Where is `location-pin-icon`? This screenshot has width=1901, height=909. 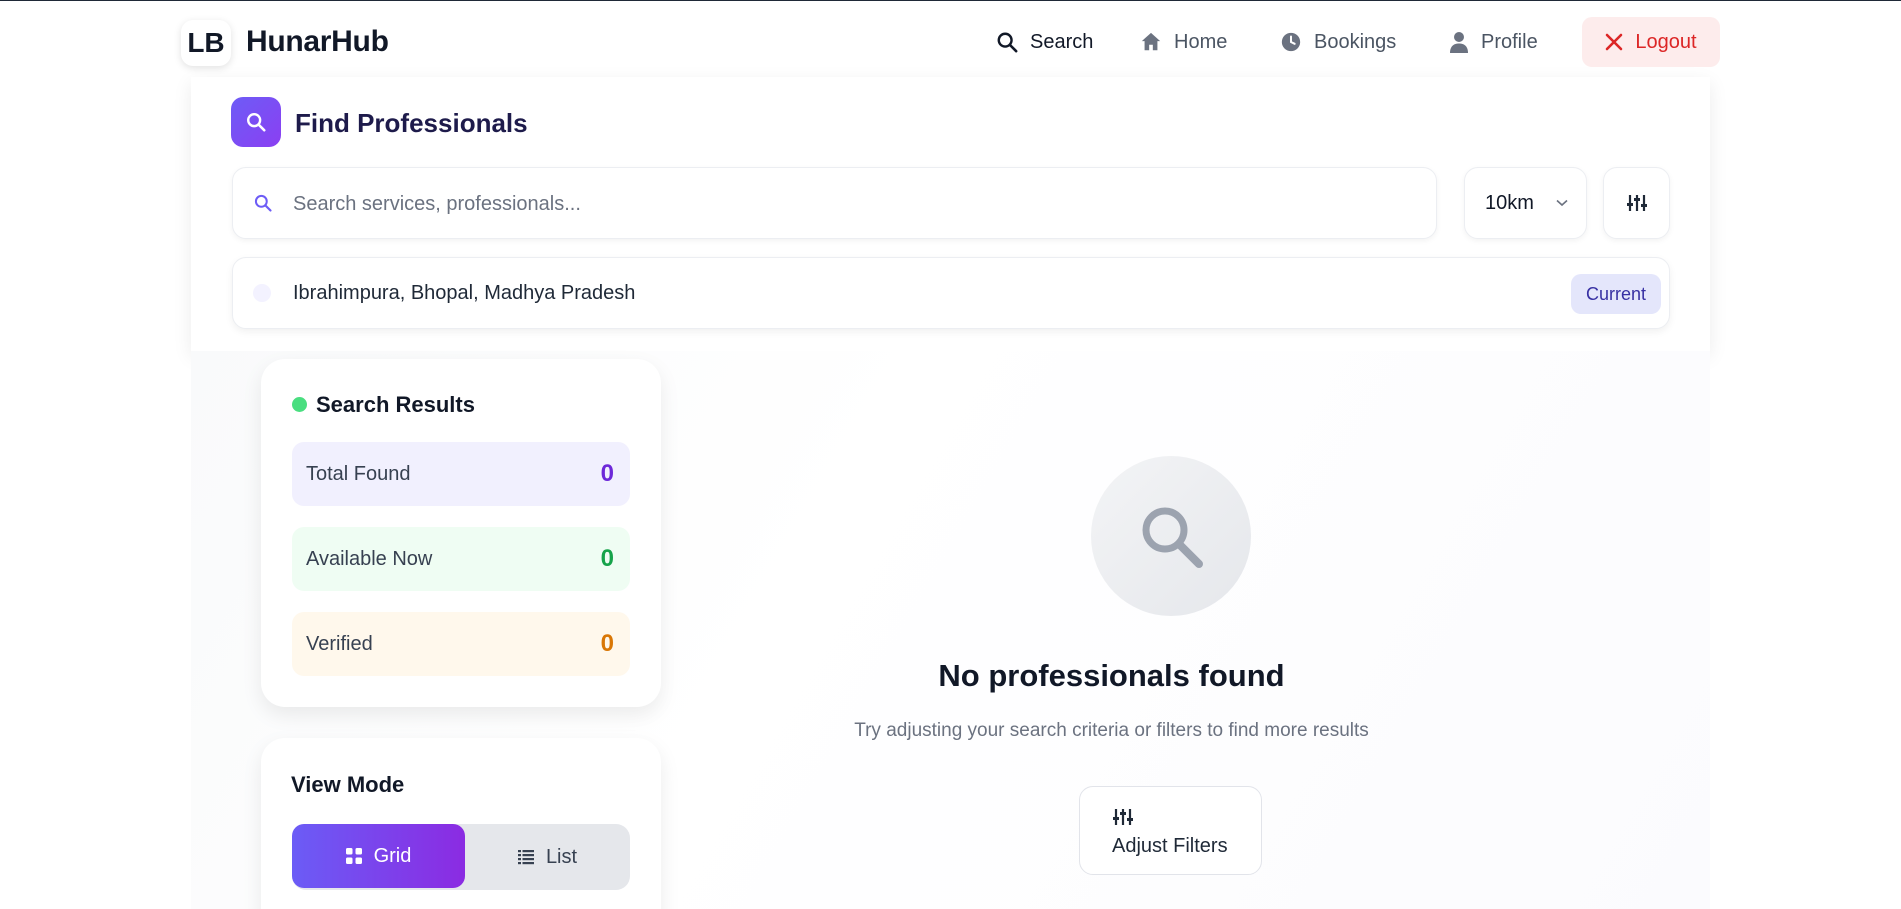 location-pin-icon is located at coordinates (262, 293).